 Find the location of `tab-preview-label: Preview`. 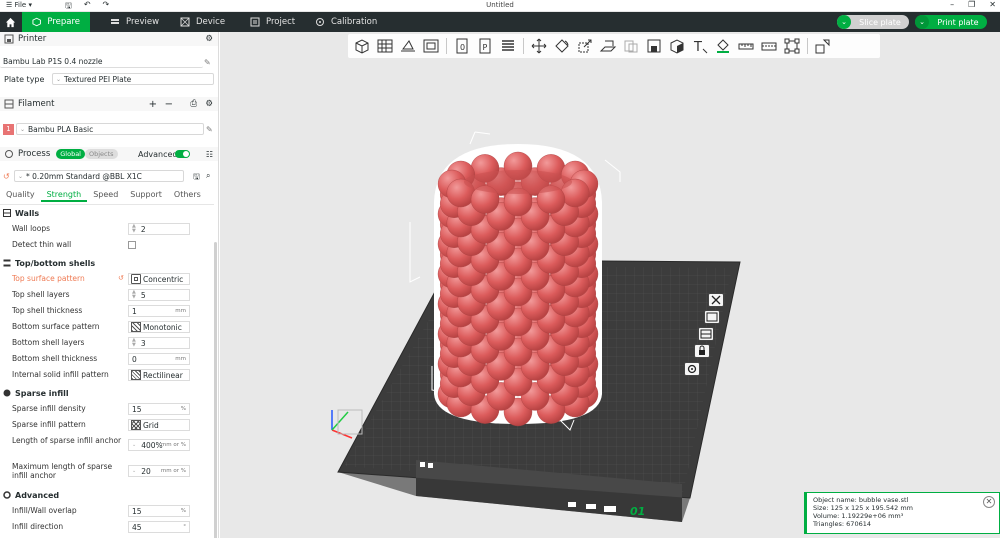

tab-preview-label: Preview is located at coordinates (143, 22).